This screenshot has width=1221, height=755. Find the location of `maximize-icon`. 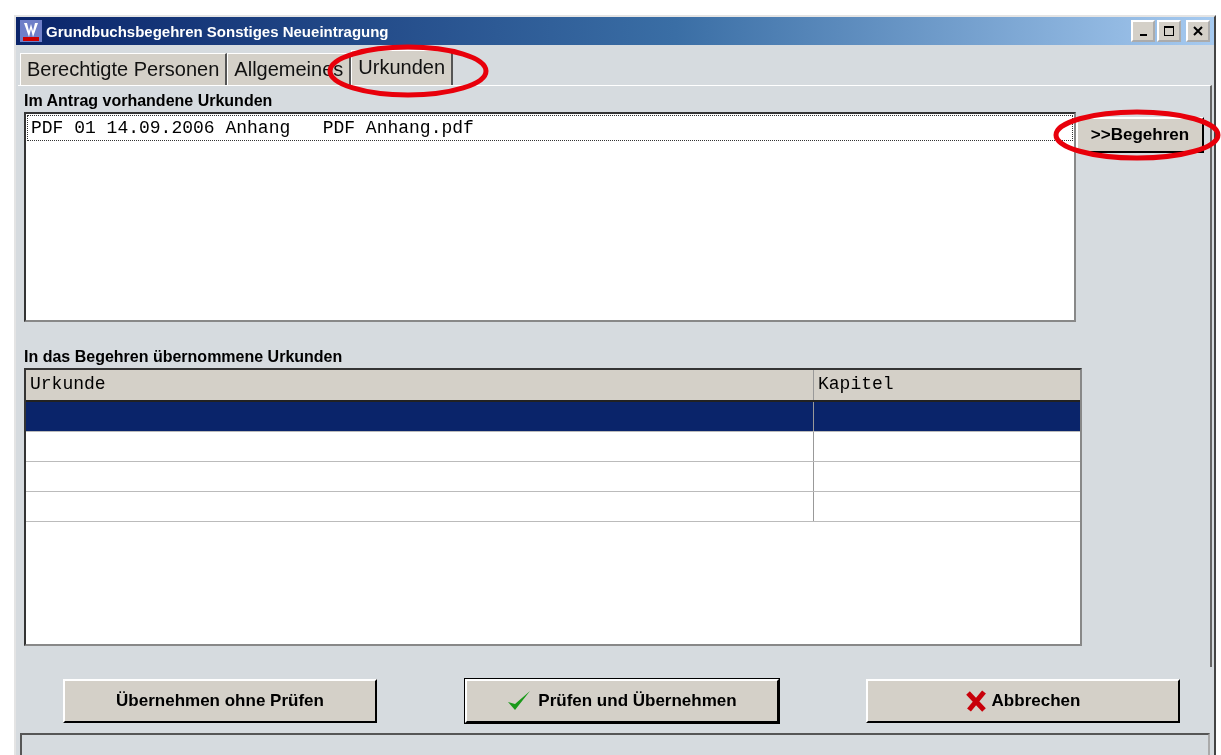

maximize-icon is located at coordinates (1169, 31).